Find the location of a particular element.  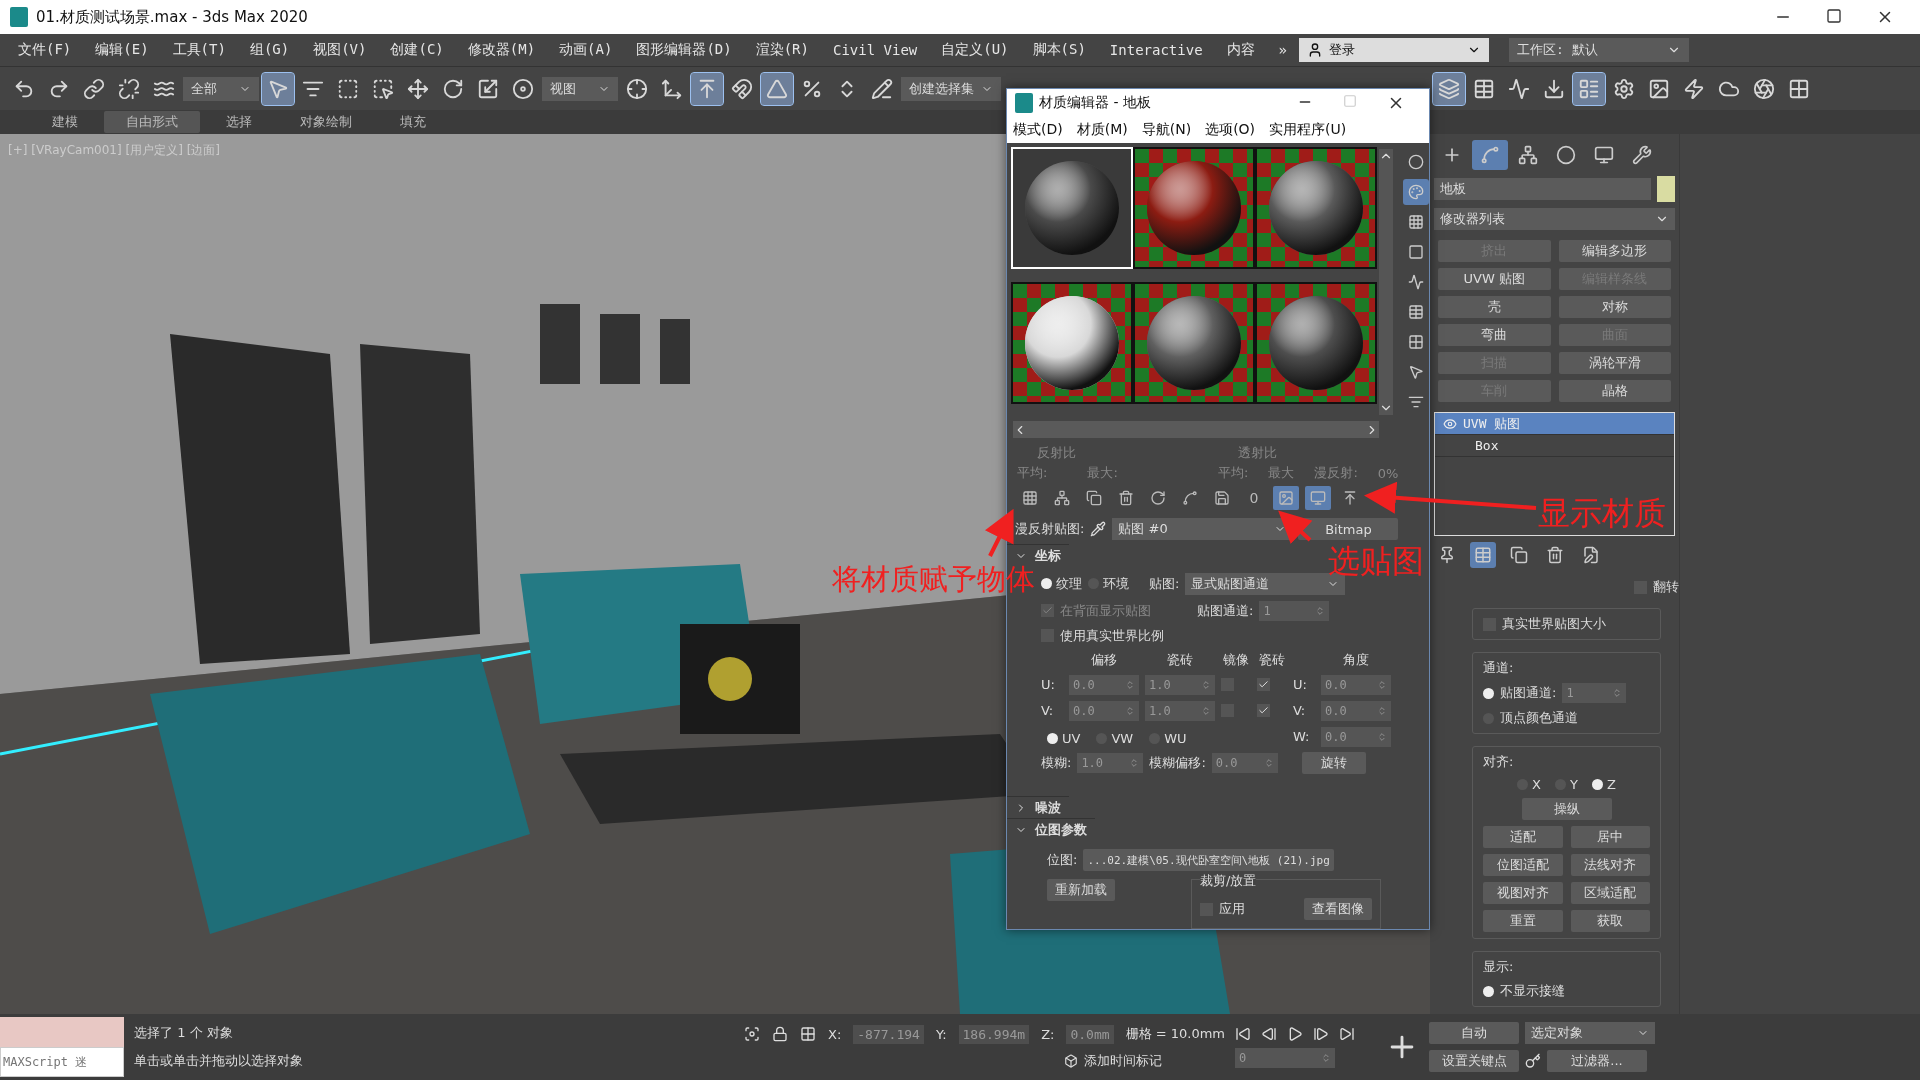

align-button: 重置 is located at coordinates (1523, 921).